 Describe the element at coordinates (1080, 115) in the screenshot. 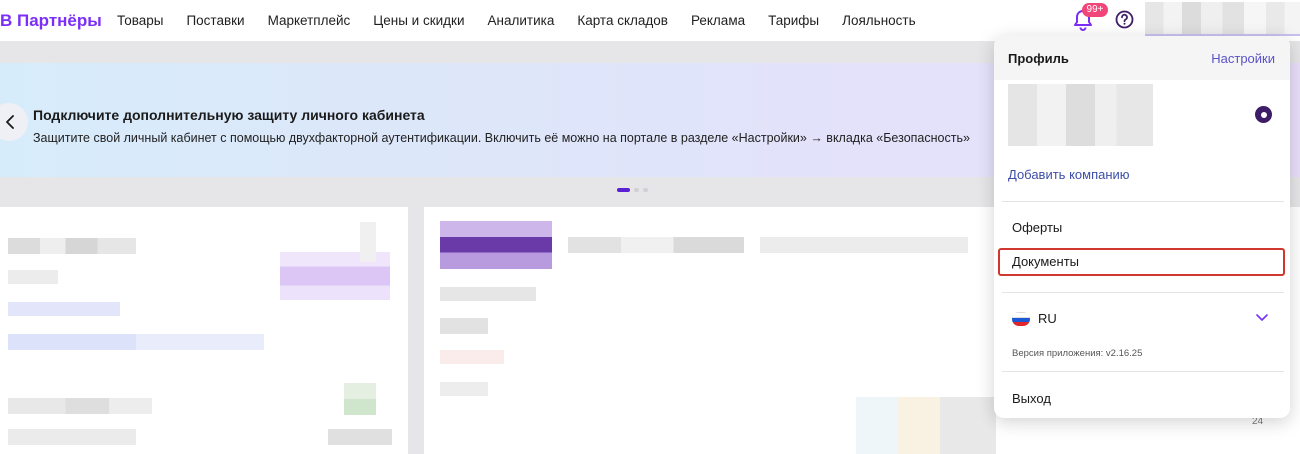

I see `company-info` at that location.